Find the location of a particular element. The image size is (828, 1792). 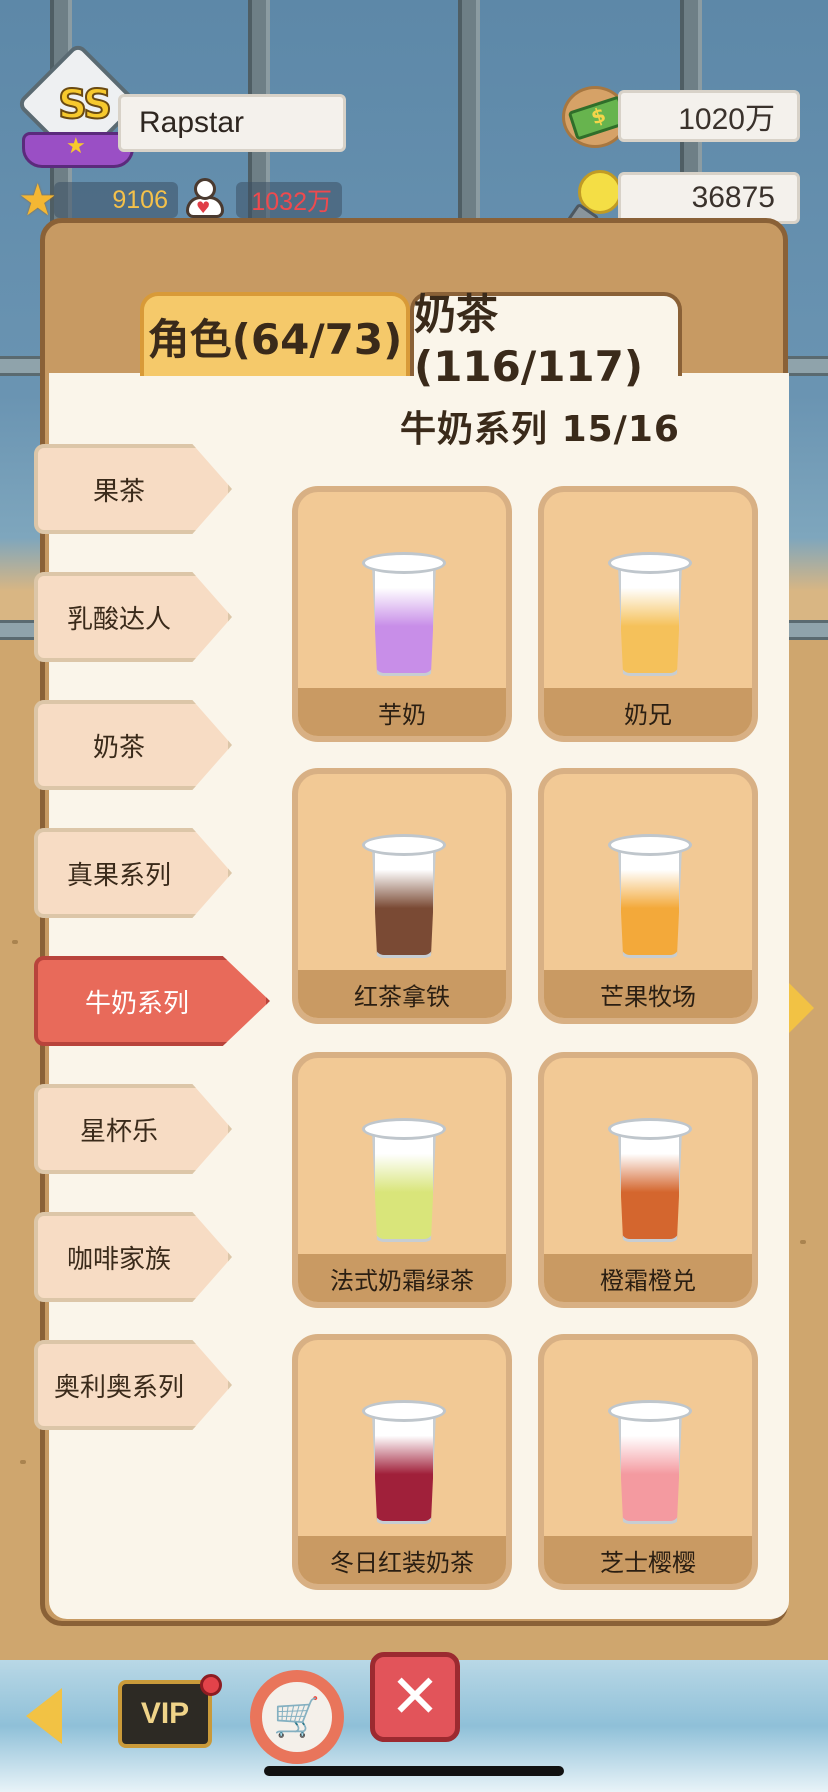

money-value: 1020万 is located at coordinates (709, 116).